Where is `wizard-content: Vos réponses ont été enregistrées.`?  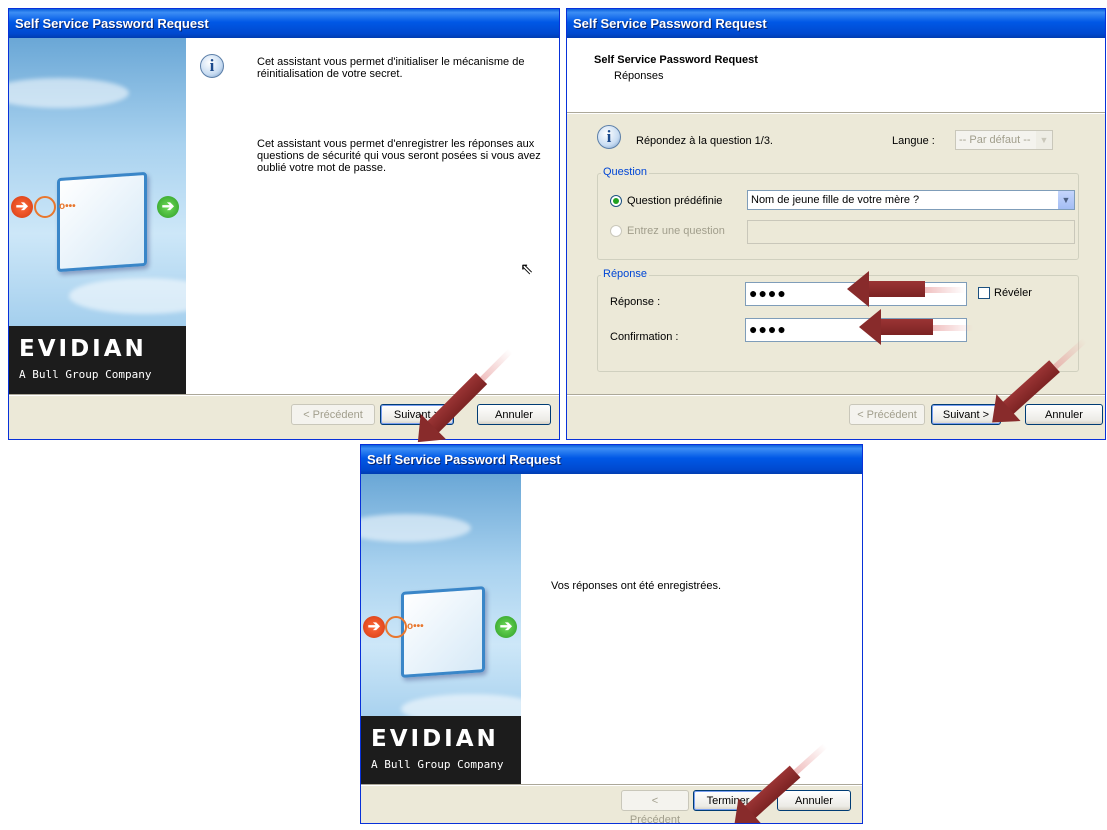 wizard-content: Vos réponses ont été enregistrées. is located at coordinates (691, 629).